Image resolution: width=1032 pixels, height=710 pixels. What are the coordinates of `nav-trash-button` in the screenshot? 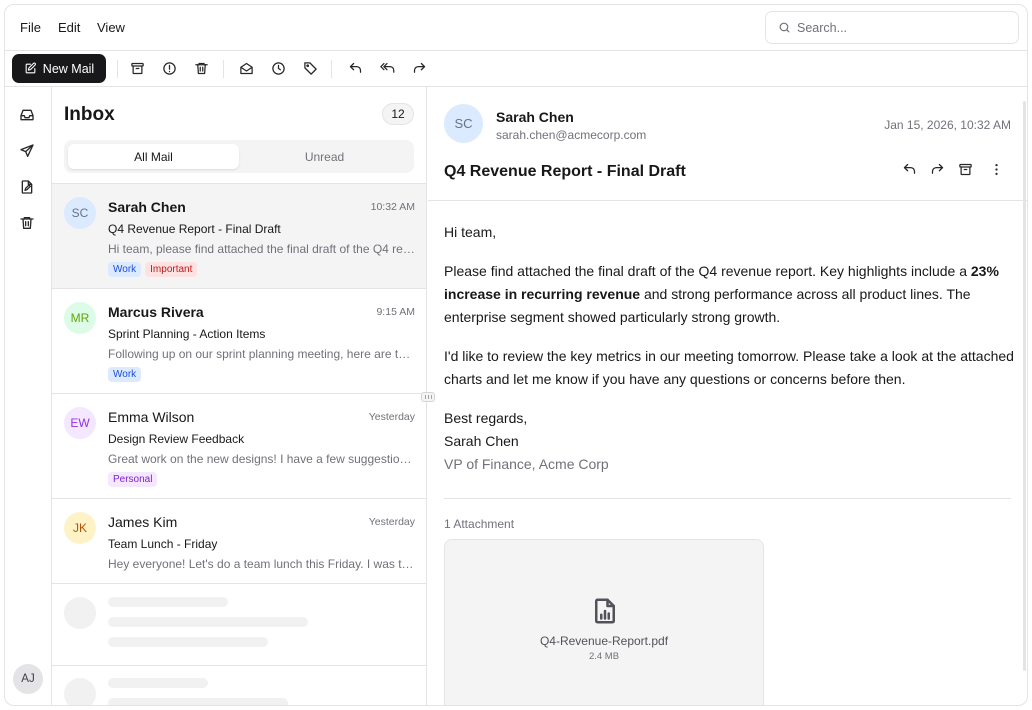 It's located at (28, 224).